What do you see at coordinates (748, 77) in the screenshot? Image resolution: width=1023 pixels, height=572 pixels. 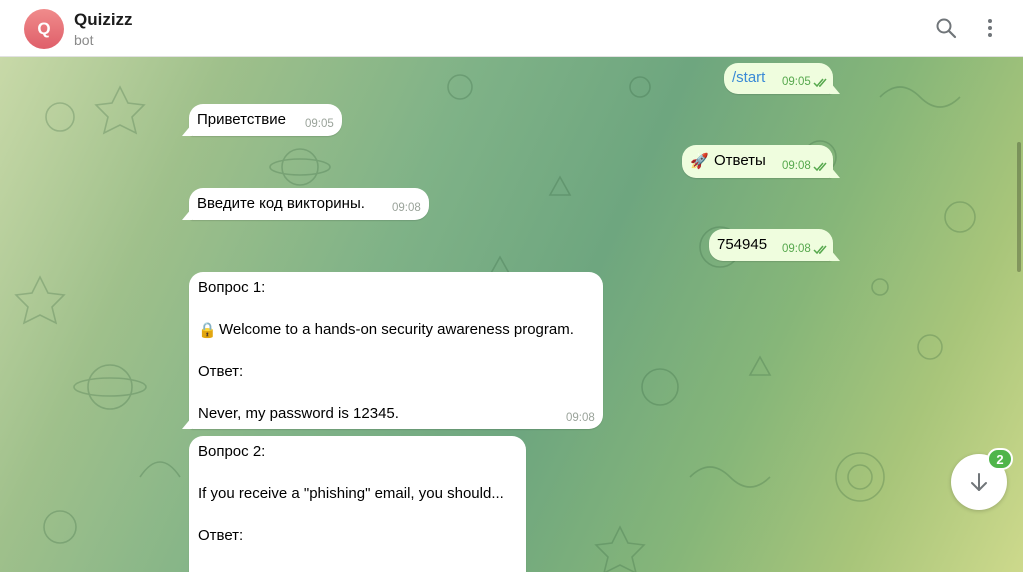 I see `bot-command-link: /start` at bounding box center [748, 77].